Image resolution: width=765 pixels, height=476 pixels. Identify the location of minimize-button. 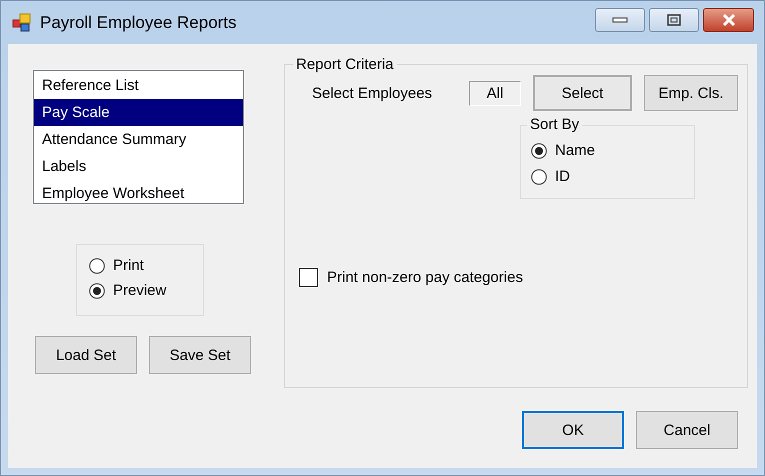
(620, 20).